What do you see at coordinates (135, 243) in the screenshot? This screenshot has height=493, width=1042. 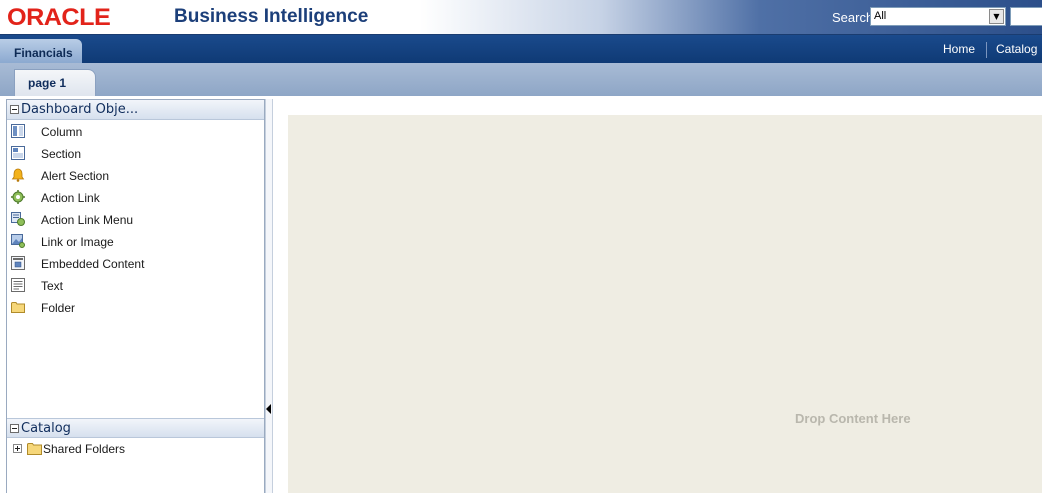 I see `object-link-or-image: Link or Image` at bounding box center [135, 243].